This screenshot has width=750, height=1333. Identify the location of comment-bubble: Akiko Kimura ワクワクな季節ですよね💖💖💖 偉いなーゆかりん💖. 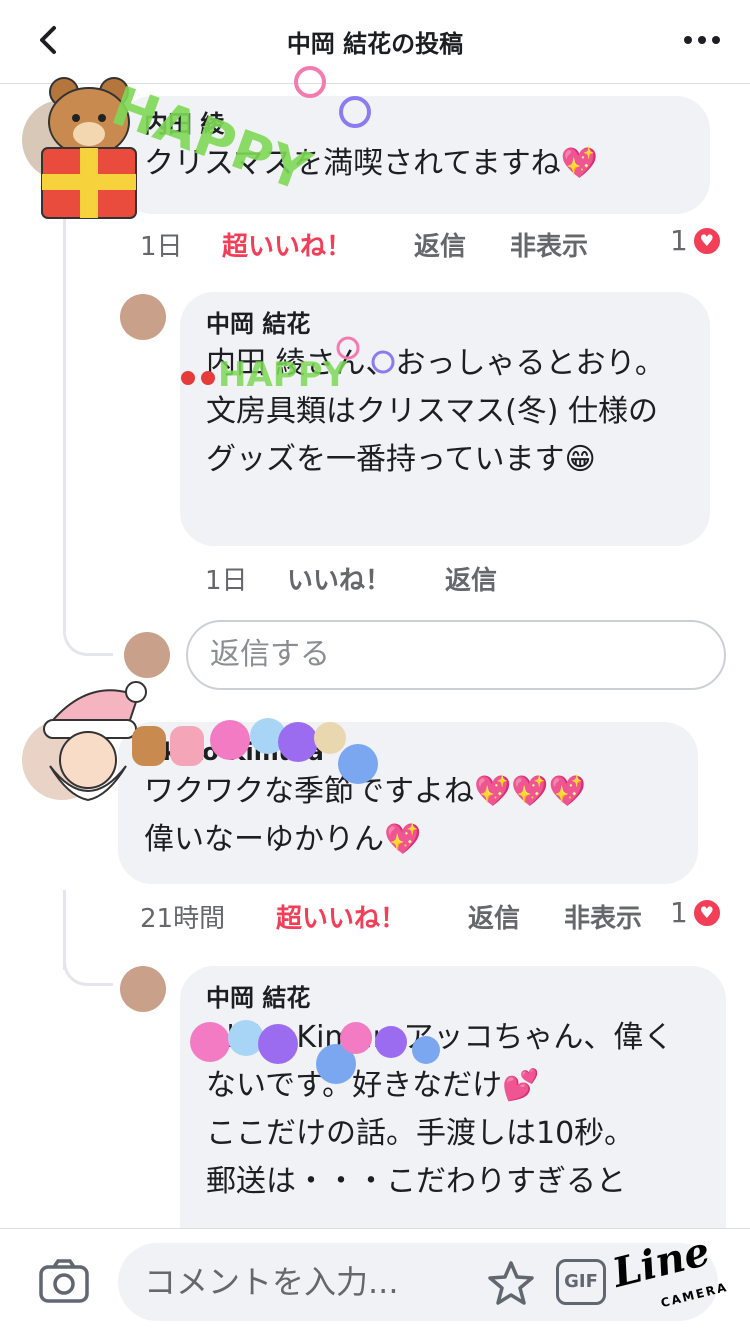
(408, 803).